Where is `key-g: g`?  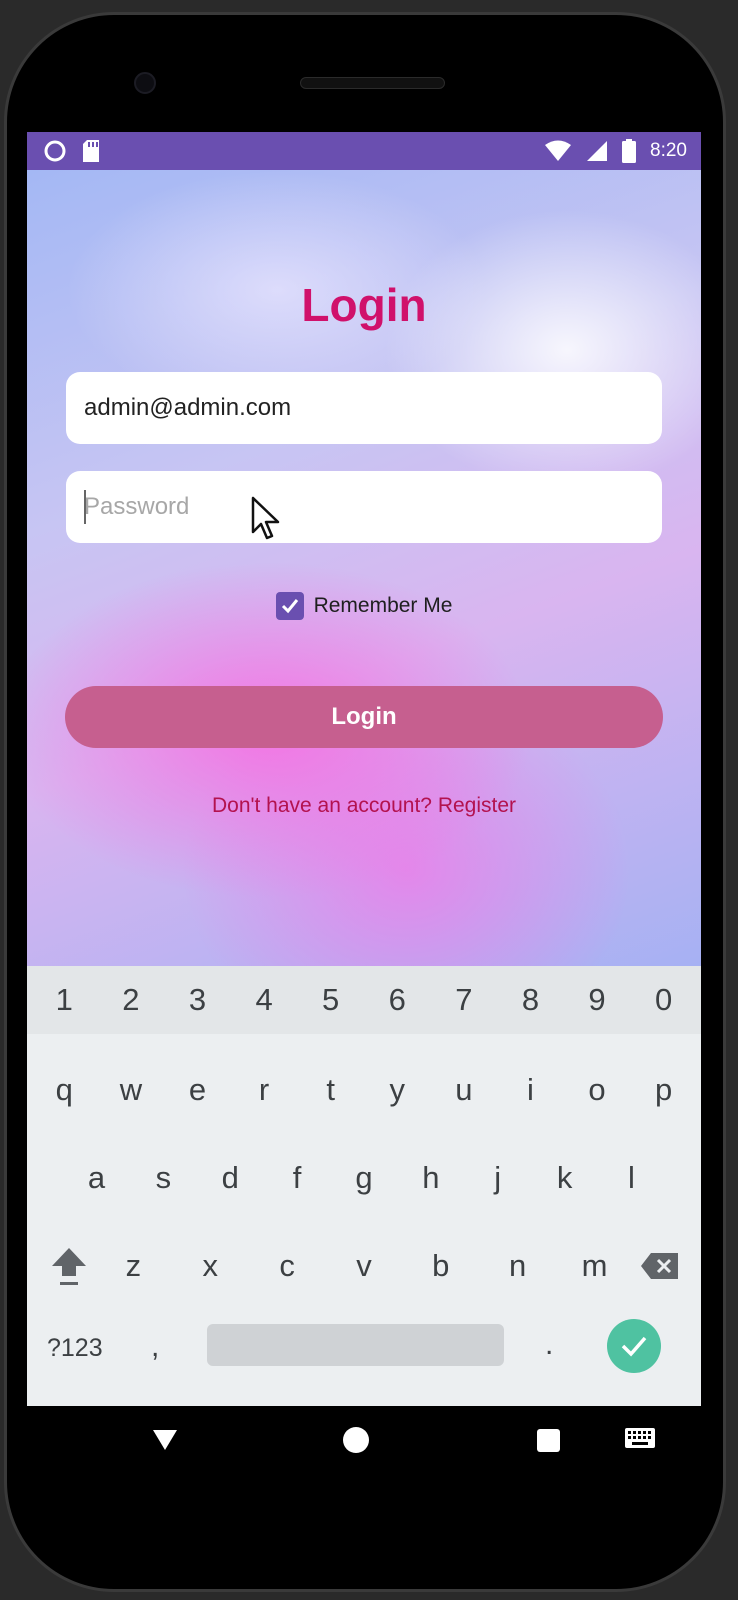
key-g: g is located at coordinates (364, 1178).